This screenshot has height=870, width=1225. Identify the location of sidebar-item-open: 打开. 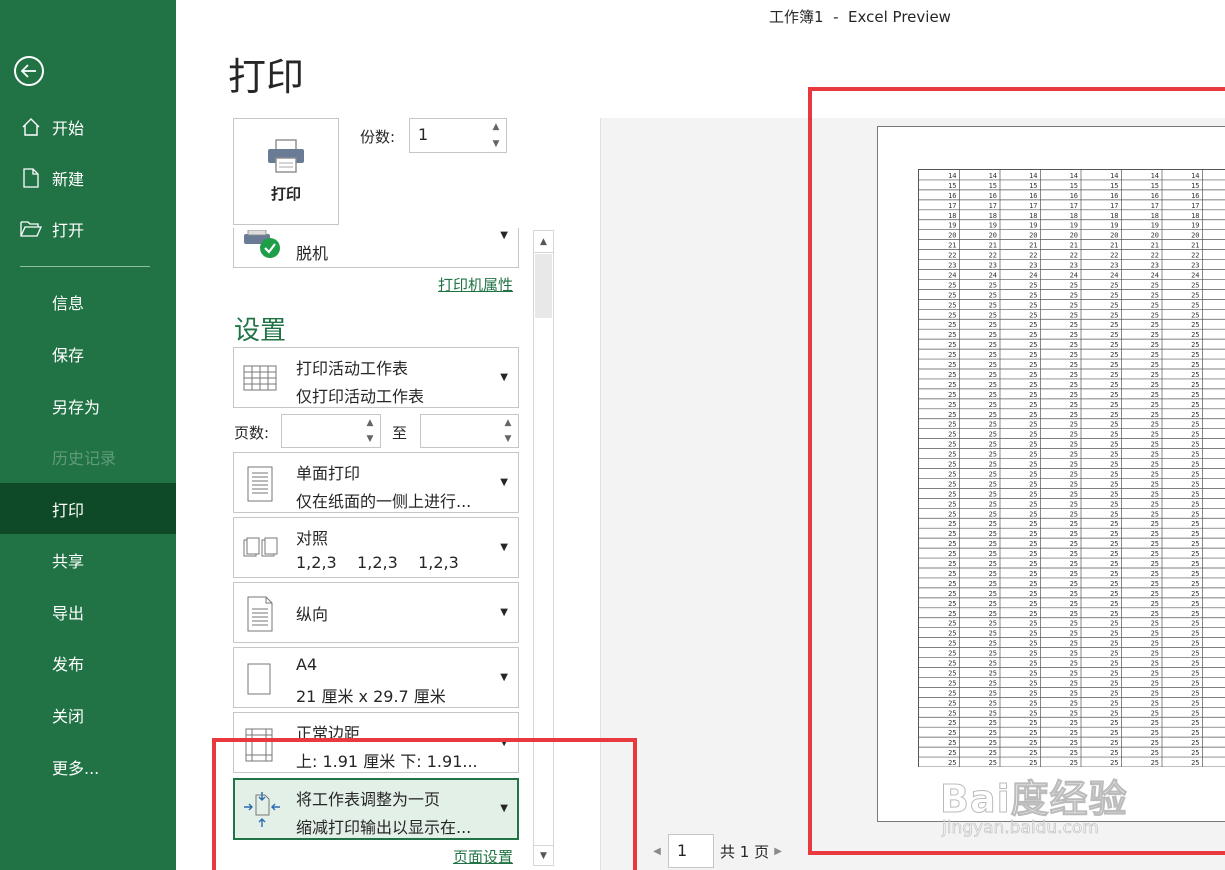
(88, 228).